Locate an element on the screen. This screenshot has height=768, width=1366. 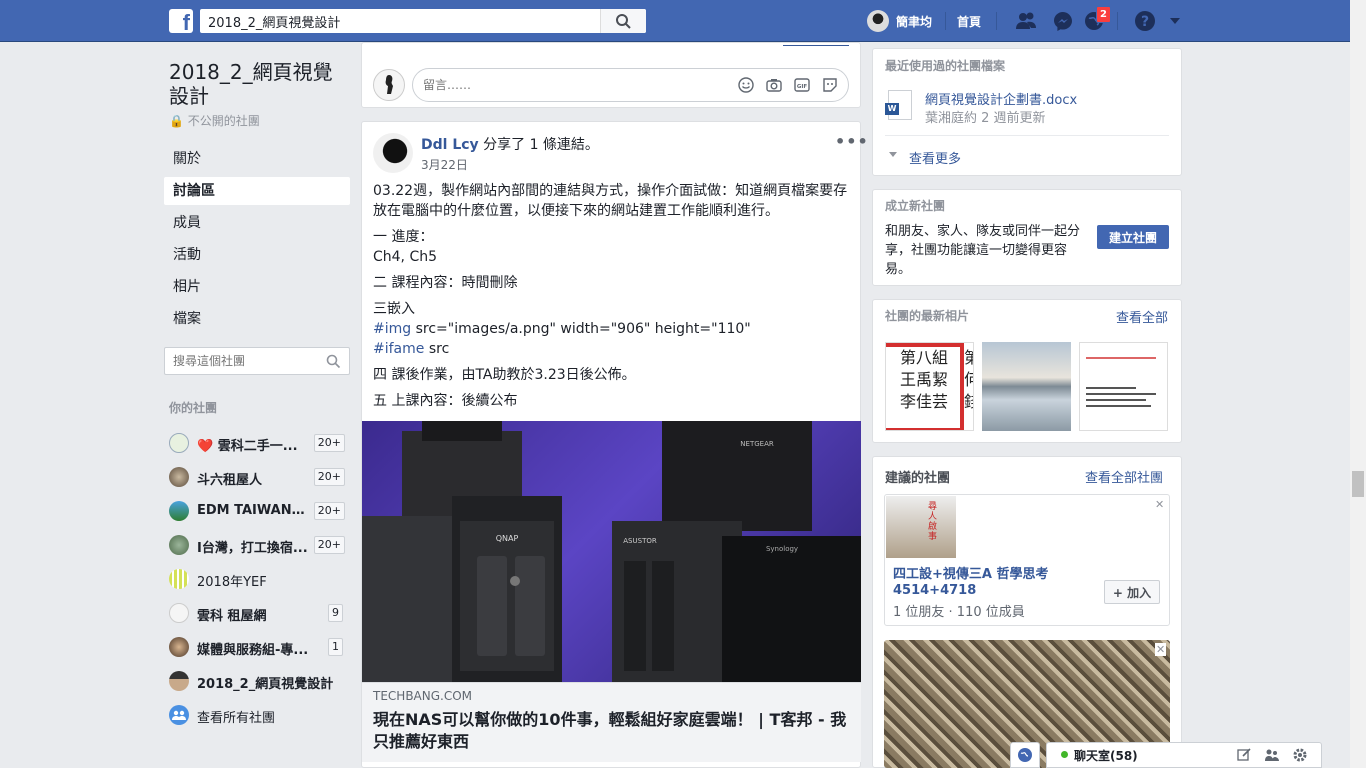
group-list-item: I台灣，打工換宿... 20+ is located at coordinates (259, 545).